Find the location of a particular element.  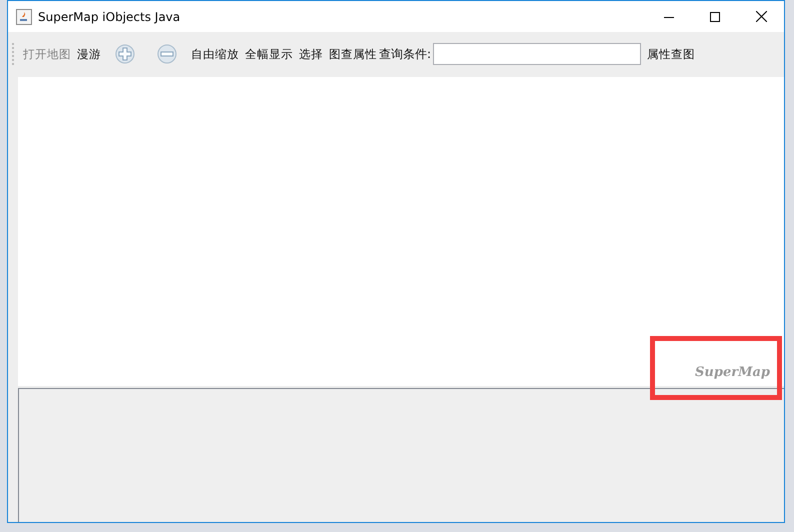

toolbar-button: 全幅显示 is located at coordinates (269, 54).